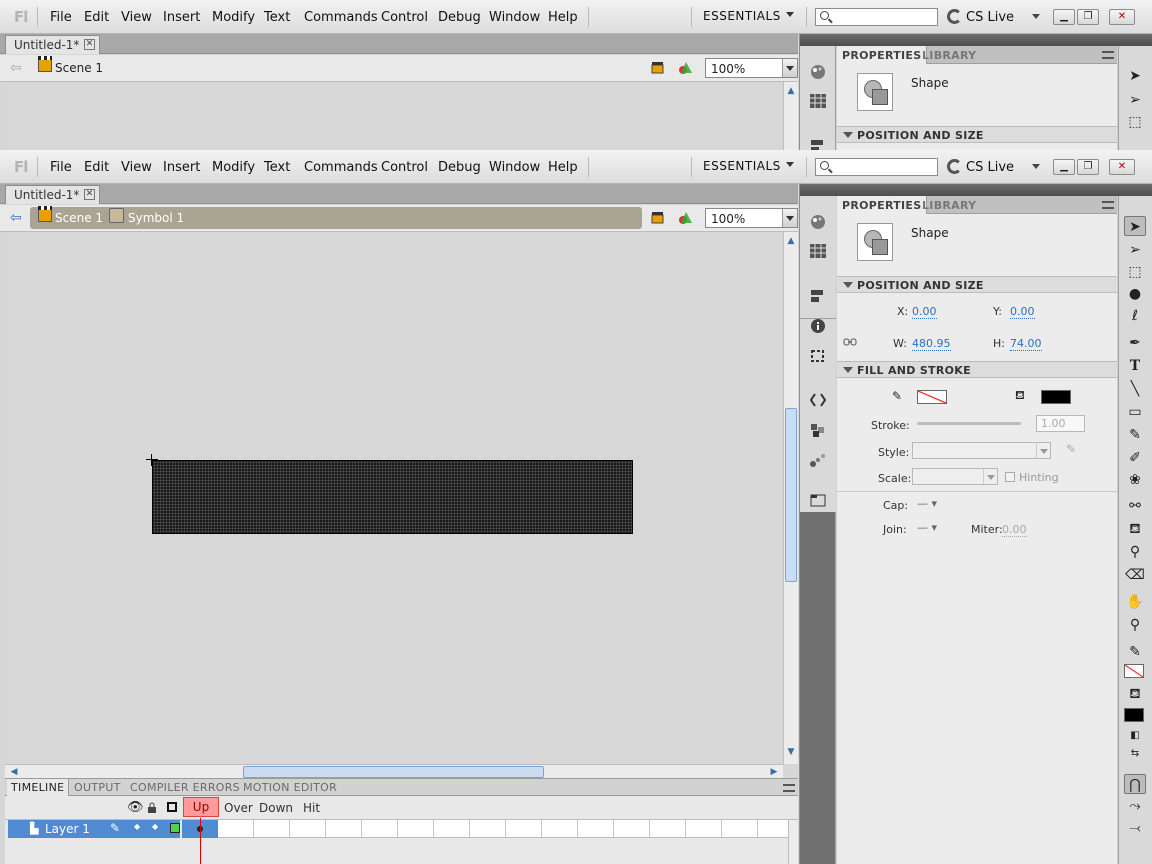 The height and width of the screenshot is (864, 1152). I want to click on fill-color-swatch, so click(1056, 397).